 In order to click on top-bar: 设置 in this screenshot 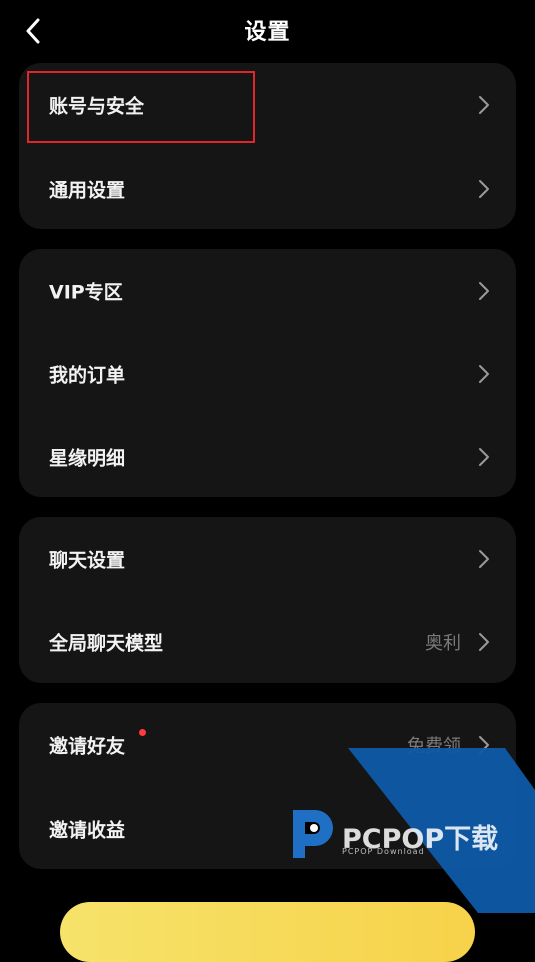, I will do `click(267, 31)`.